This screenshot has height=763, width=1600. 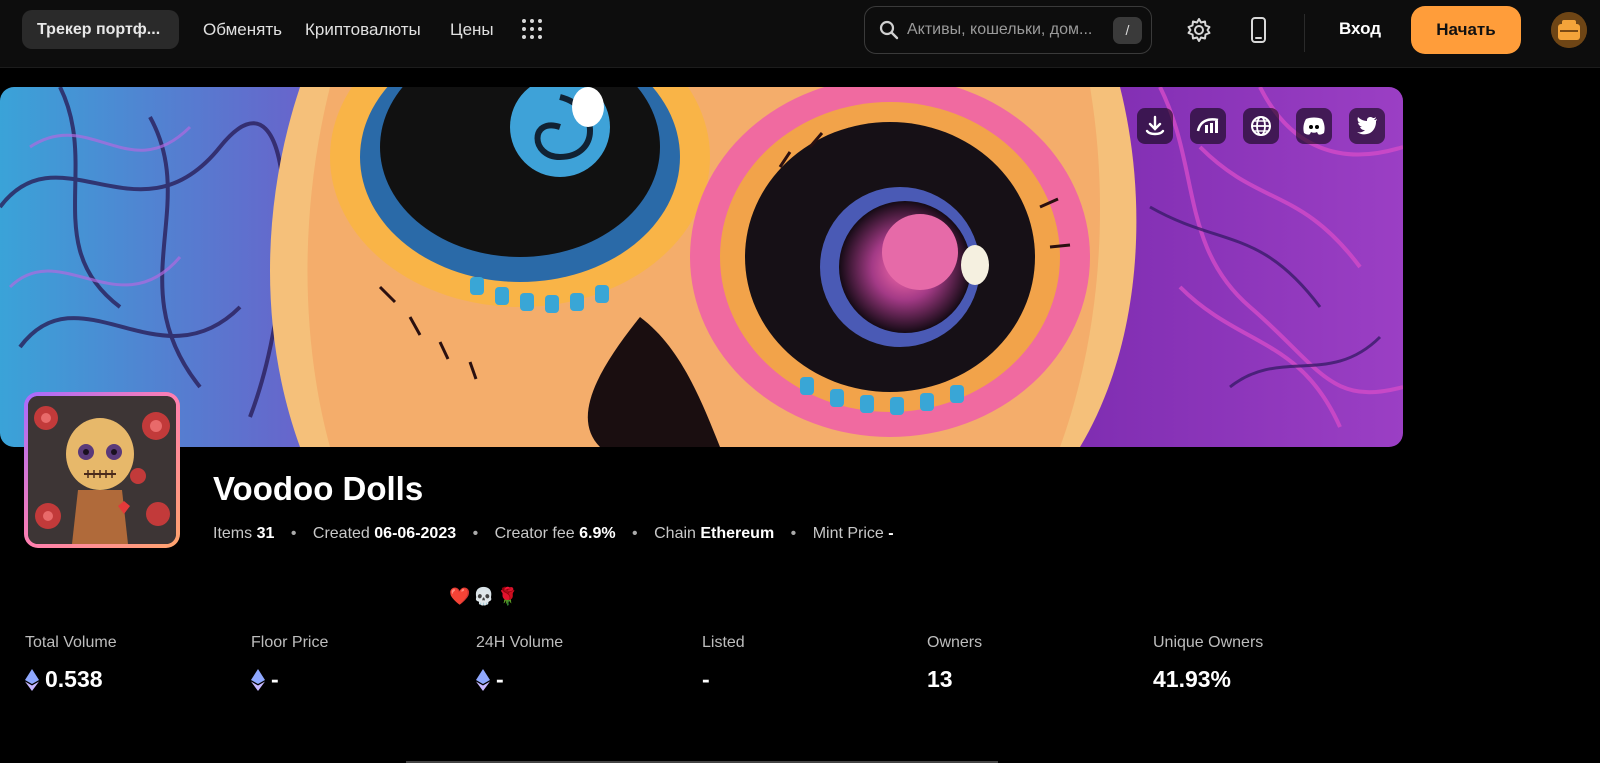 What do you see at coordinates (363, 30) in the screenshot?
I see `nav-link-cryptocurrencies: Криптовалюты` at bounding box center [363, 30].